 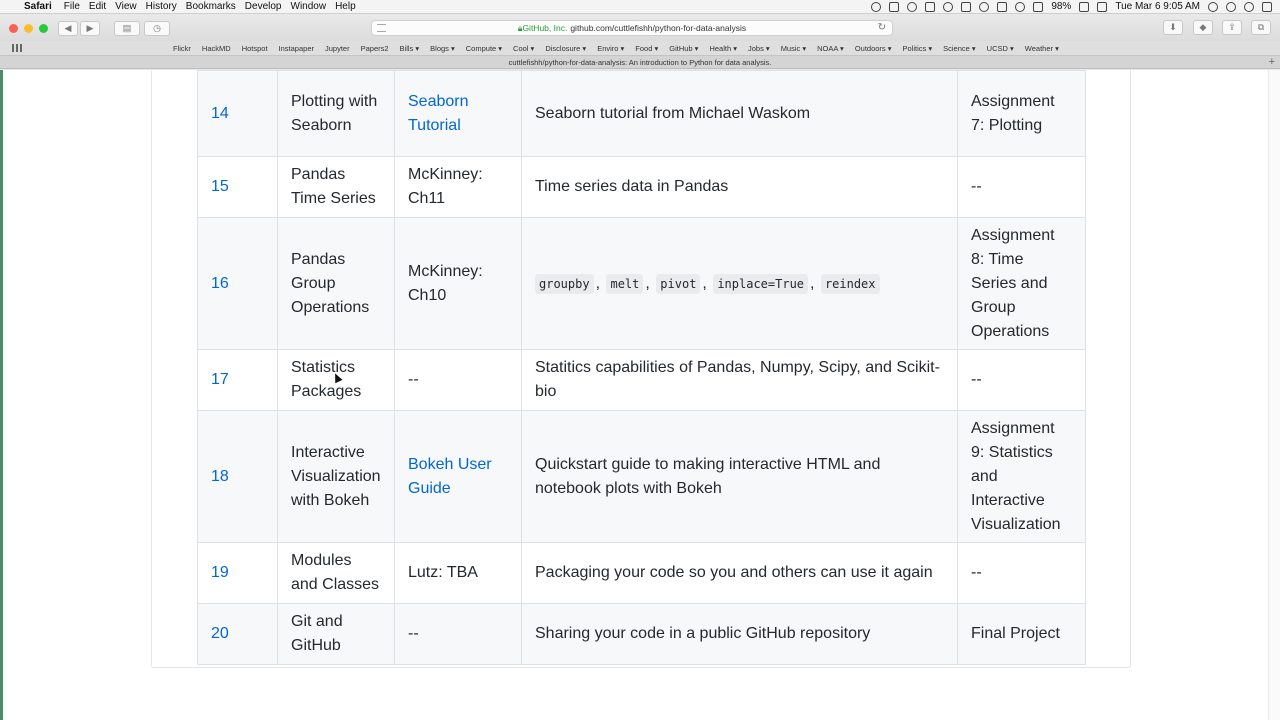 What do you see at coordinates (739, 187) in the screenshot?
I see `description-cell: Time series data in Pandas` at bounding box center [739, 187].